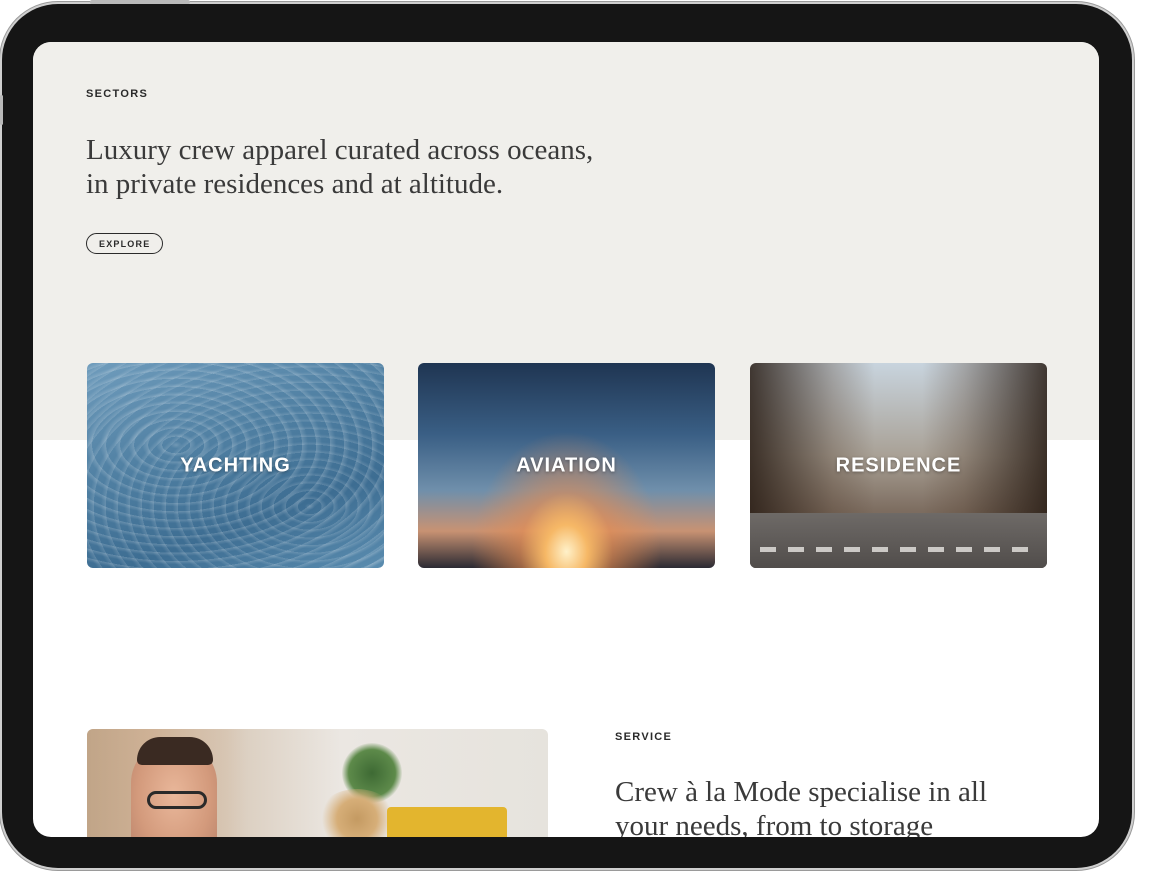 The image size is (1158, 872). I want to click on photo-person-glasses, so click(177, 800).